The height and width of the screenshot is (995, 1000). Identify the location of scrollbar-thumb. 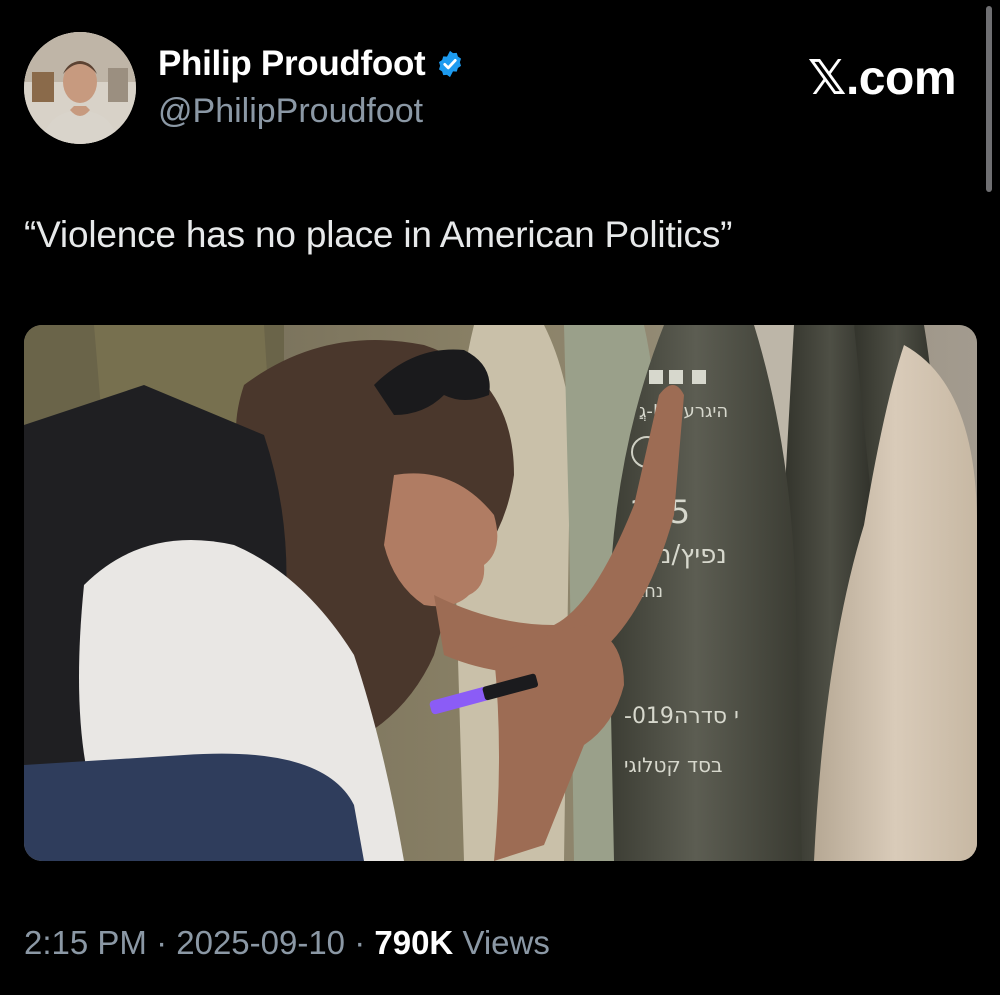
(989, 99).